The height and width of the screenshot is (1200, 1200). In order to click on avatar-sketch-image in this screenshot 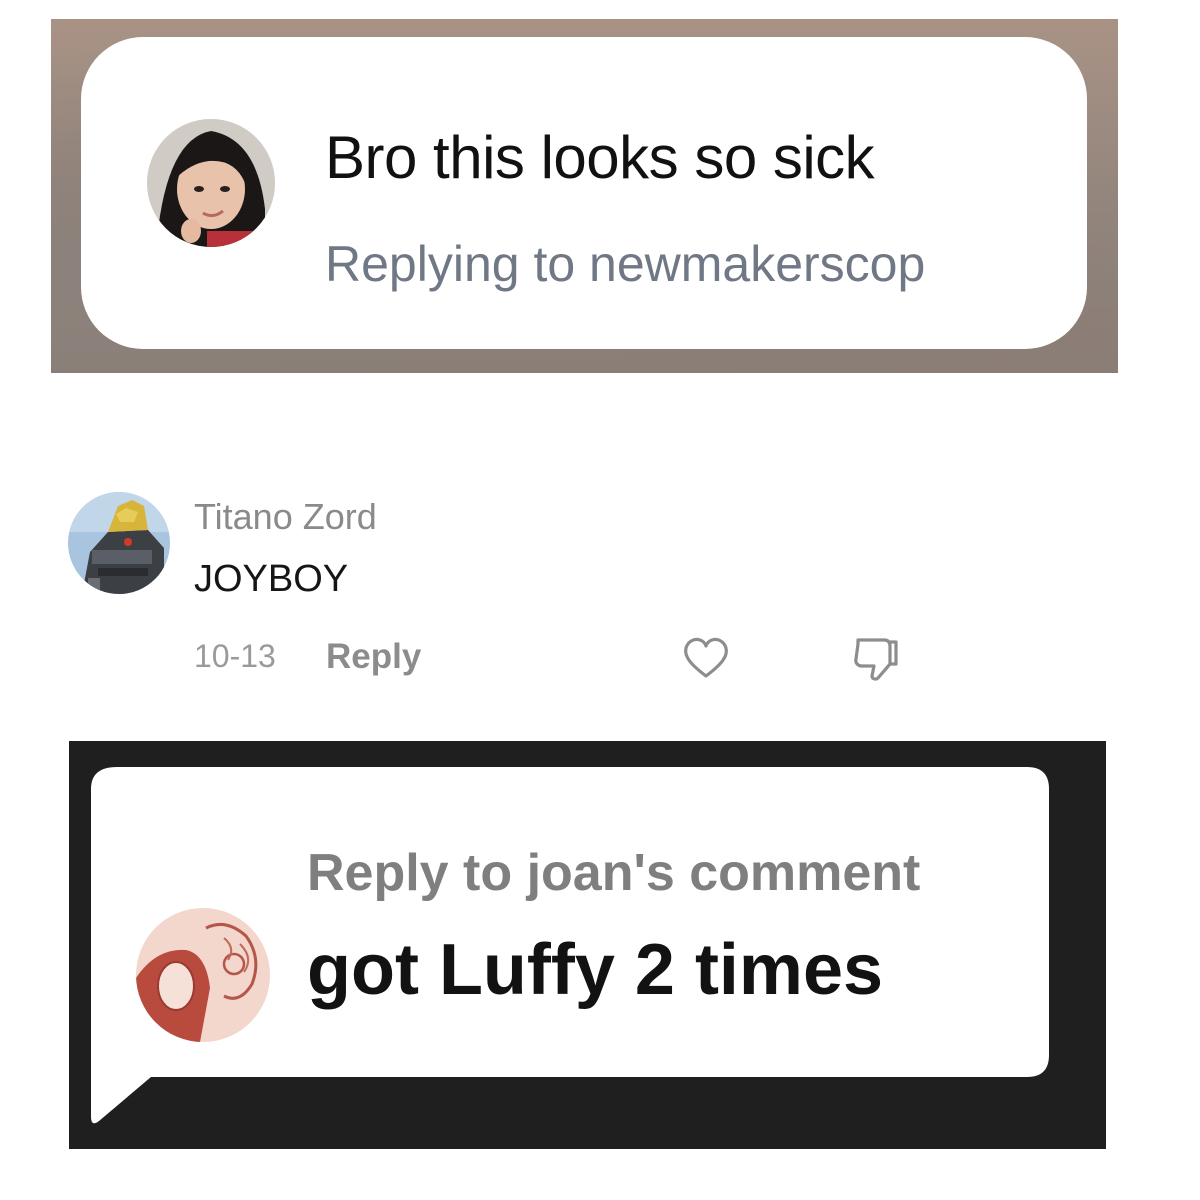, I will do `click(203, 975)`.